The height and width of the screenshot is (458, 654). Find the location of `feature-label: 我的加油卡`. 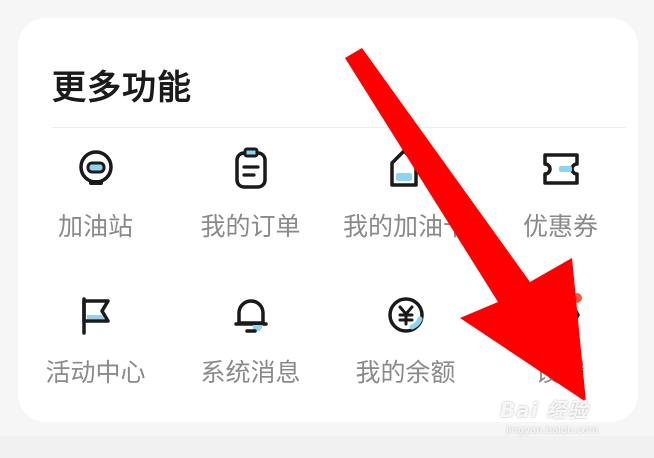

feature-label: 我的加油卡 is located at coordinates (405, 226).